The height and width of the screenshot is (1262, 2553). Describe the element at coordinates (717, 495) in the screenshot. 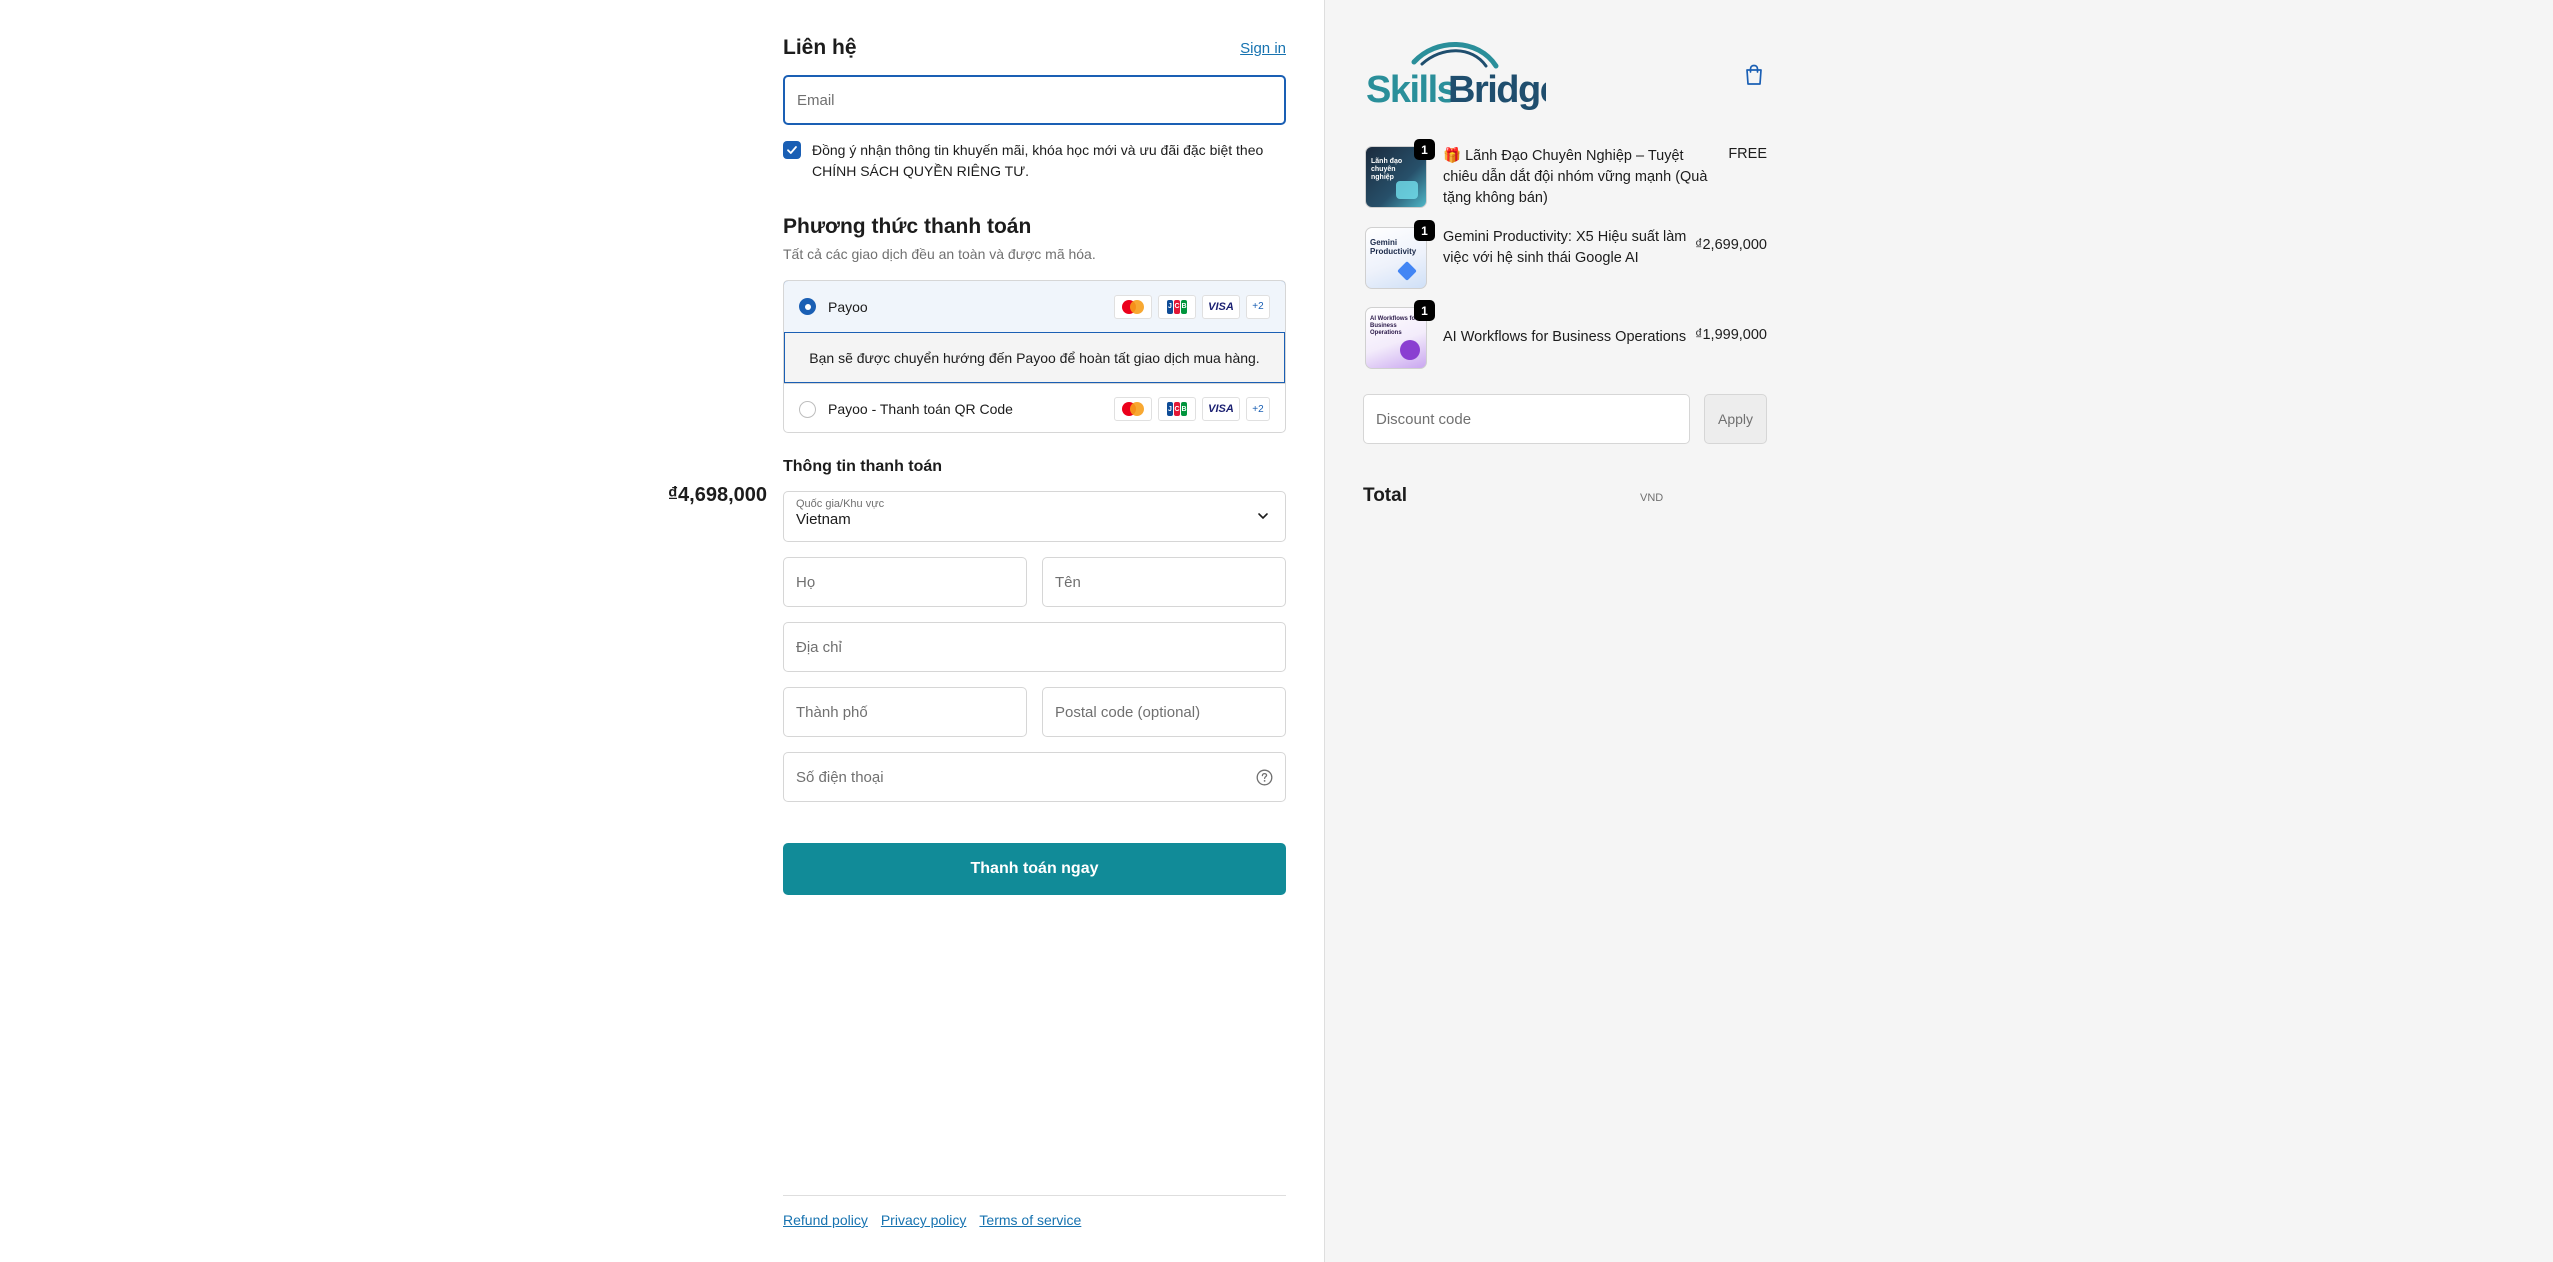

I see `total-amount: ₫4,698,000` at that location.